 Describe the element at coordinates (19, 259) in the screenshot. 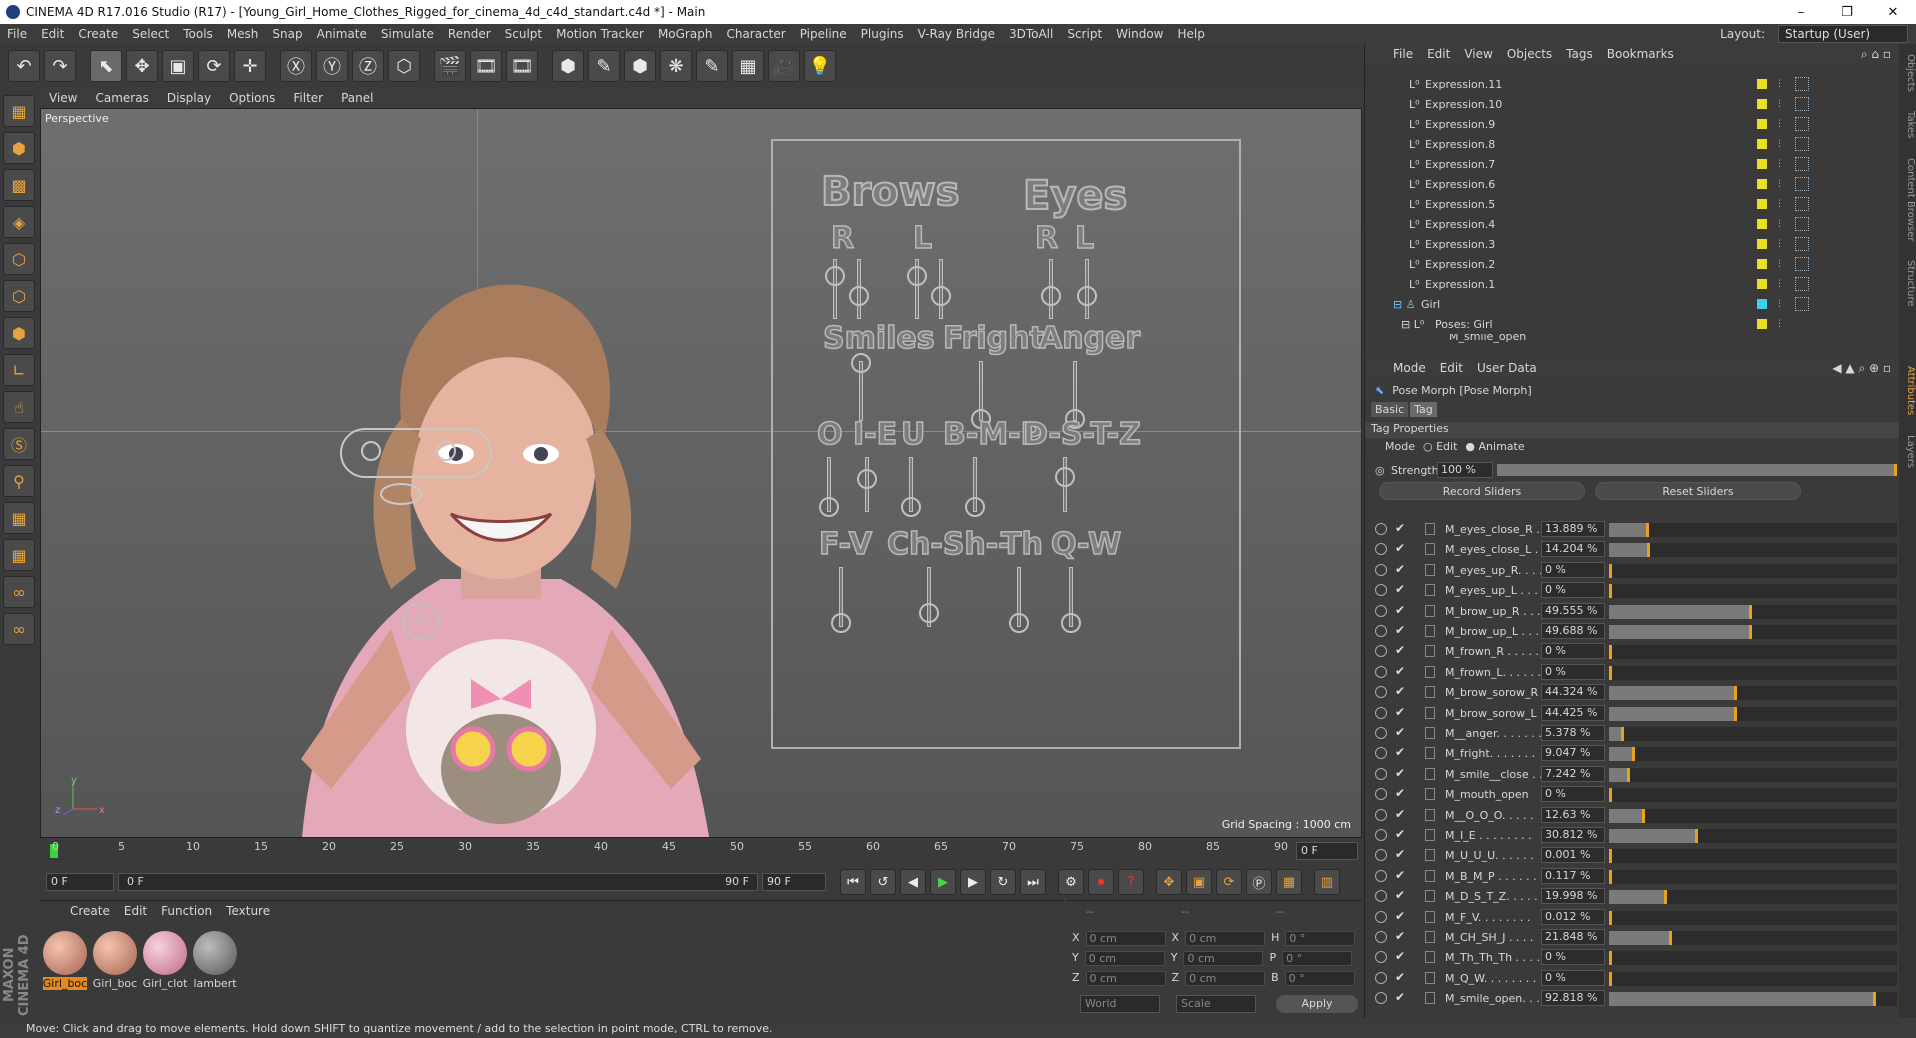

I see `points-mode-icon: ⬡` at that location.